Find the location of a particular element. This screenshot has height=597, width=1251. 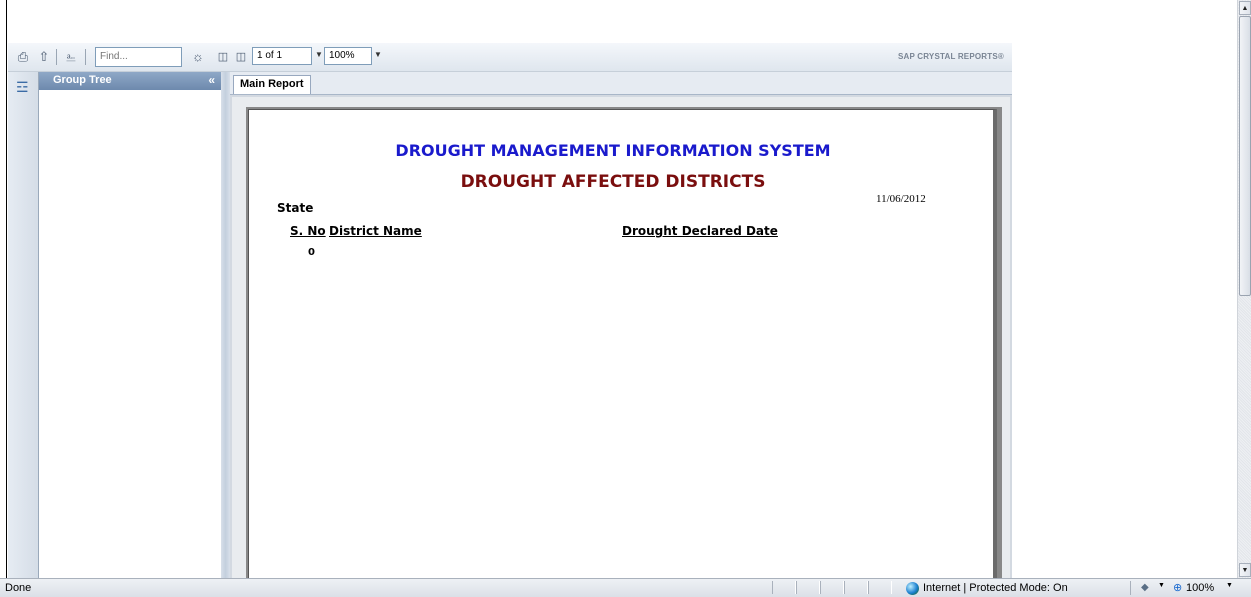

zoom-level: 100% is located at coordinates (1200, 588).